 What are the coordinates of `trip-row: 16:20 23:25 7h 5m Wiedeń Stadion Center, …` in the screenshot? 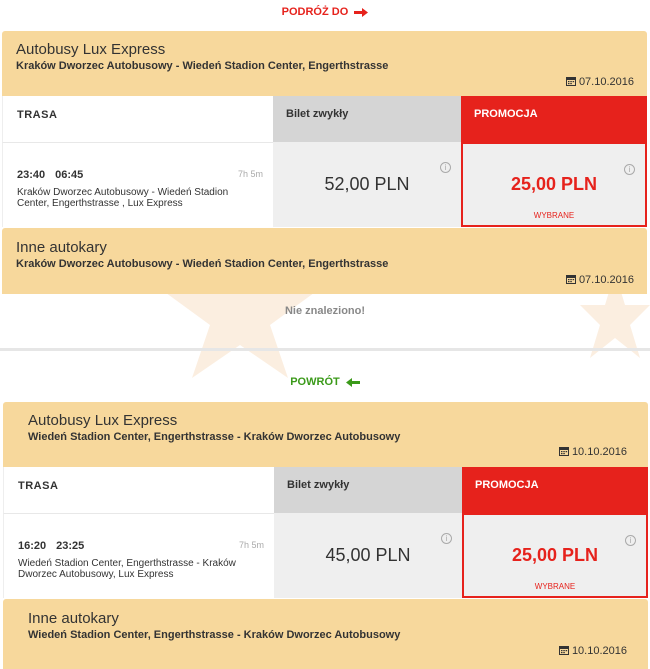 It's located at (325, 555).